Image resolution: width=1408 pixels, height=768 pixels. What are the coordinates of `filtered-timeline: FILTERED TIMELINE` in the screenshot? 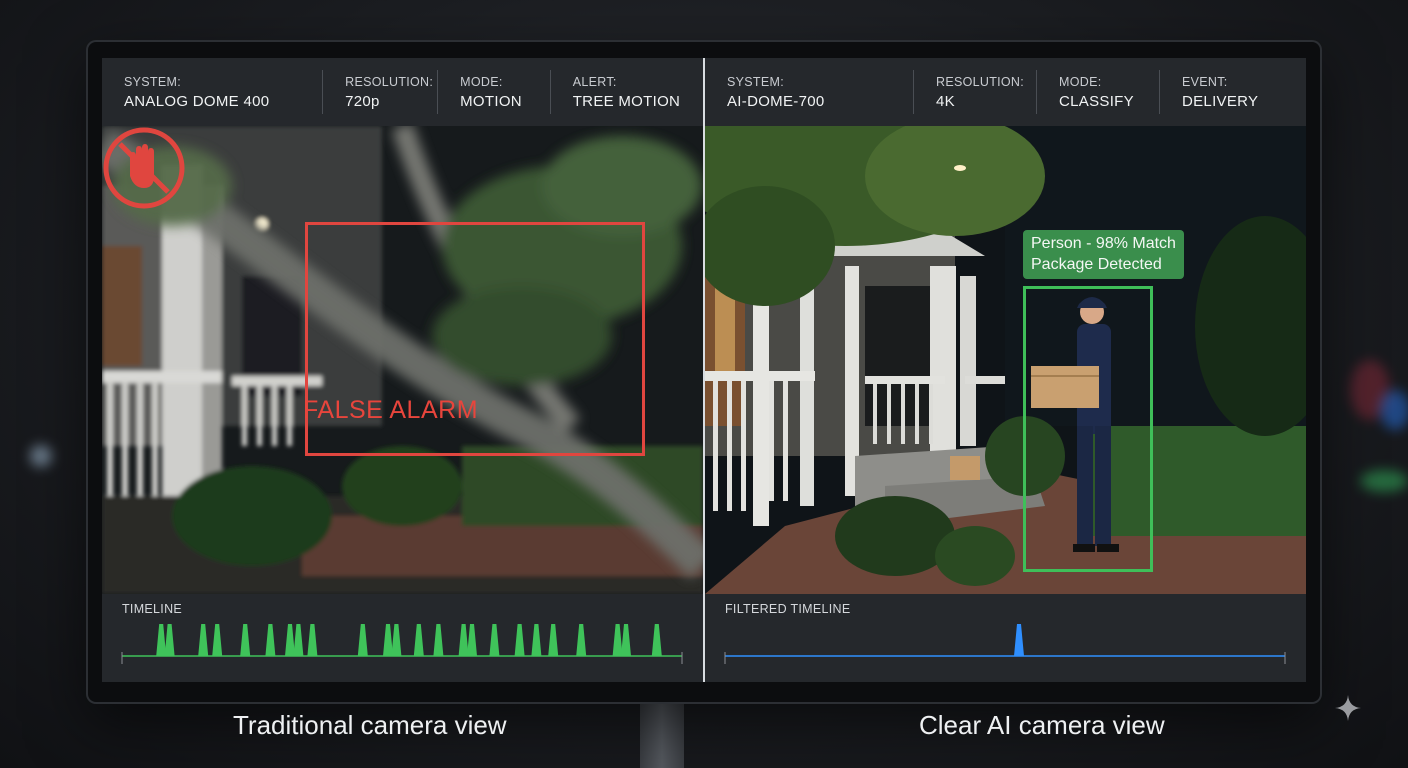 It's located at (1005, 638).